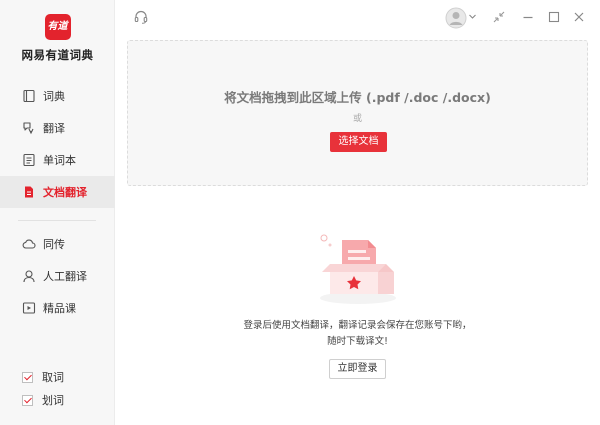 The height and width of the screenshot is (425, 600). Describe the element at coordinates (528, 17) in the screenshot. I see `minimize-icon` at that location.